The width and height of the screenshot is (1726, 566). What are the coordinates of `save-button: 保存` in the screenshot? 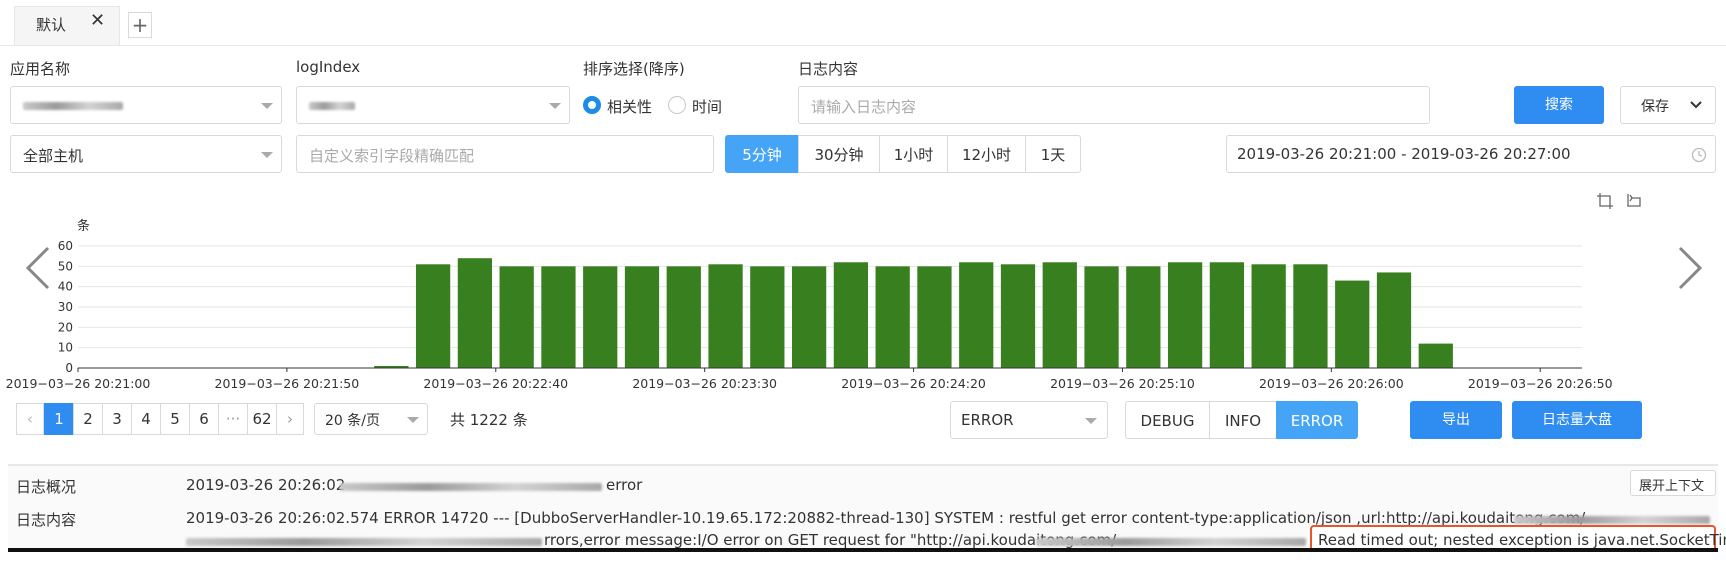 It's located at (1668, 105).